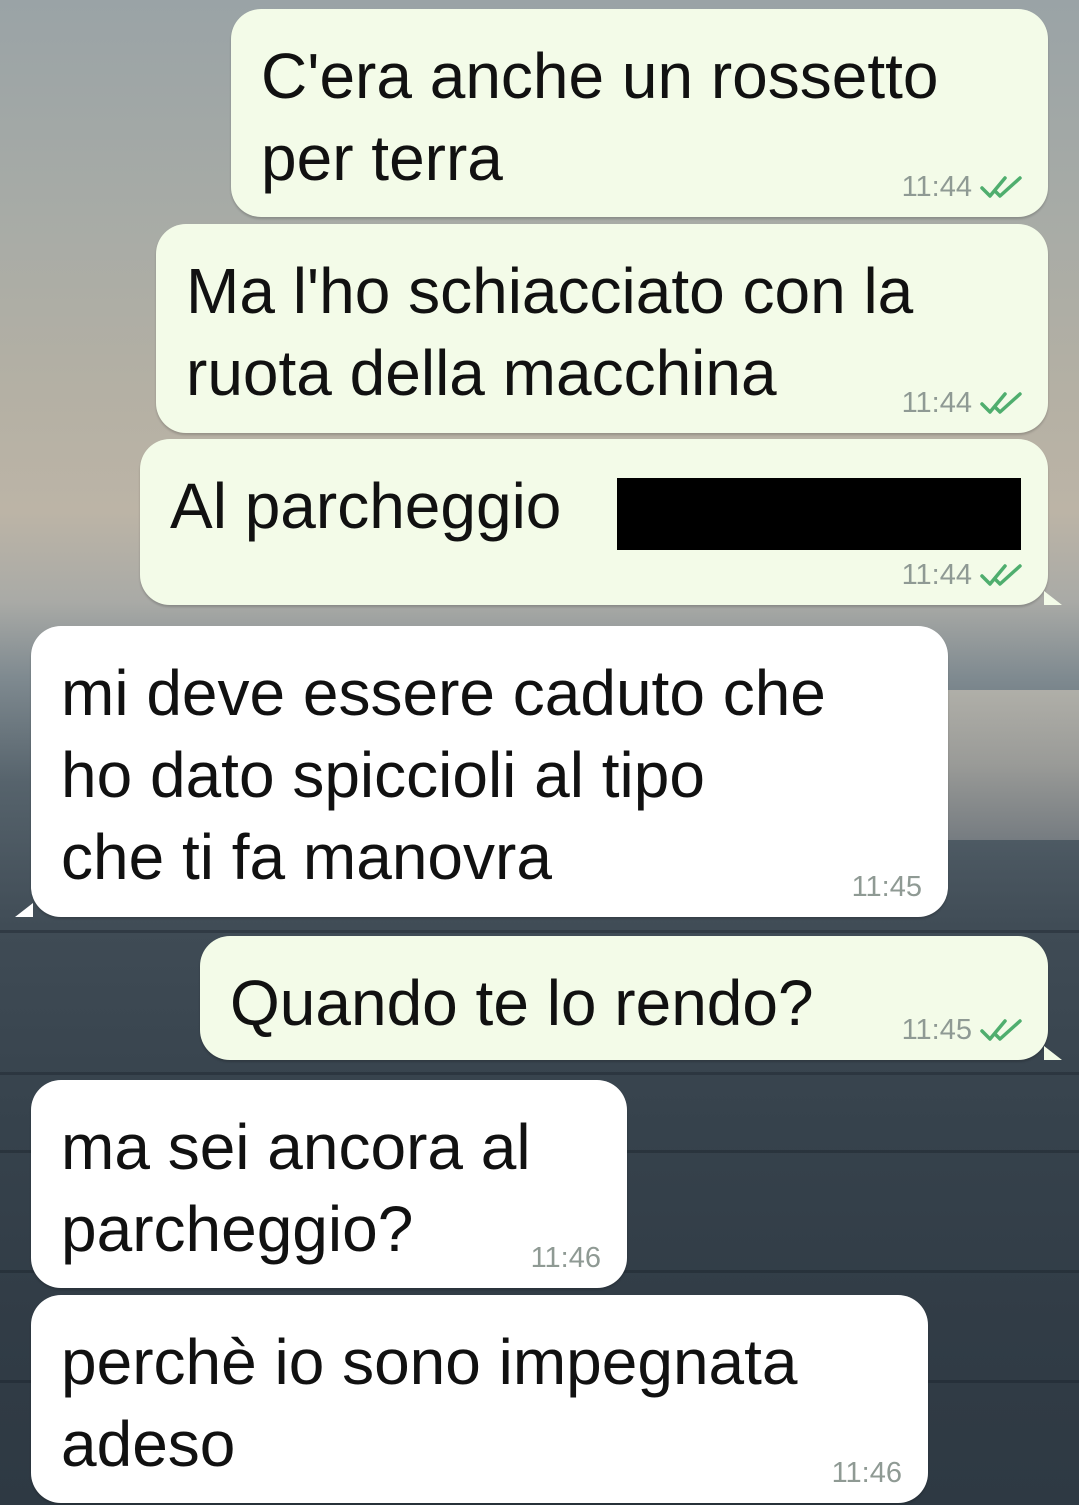 The height and width of the screenshot is (1505, 1079). Describe the element at coordinates (600, 117) in the screenshot. I see `message-text: C'era anche un rossetto per terra` at that location.